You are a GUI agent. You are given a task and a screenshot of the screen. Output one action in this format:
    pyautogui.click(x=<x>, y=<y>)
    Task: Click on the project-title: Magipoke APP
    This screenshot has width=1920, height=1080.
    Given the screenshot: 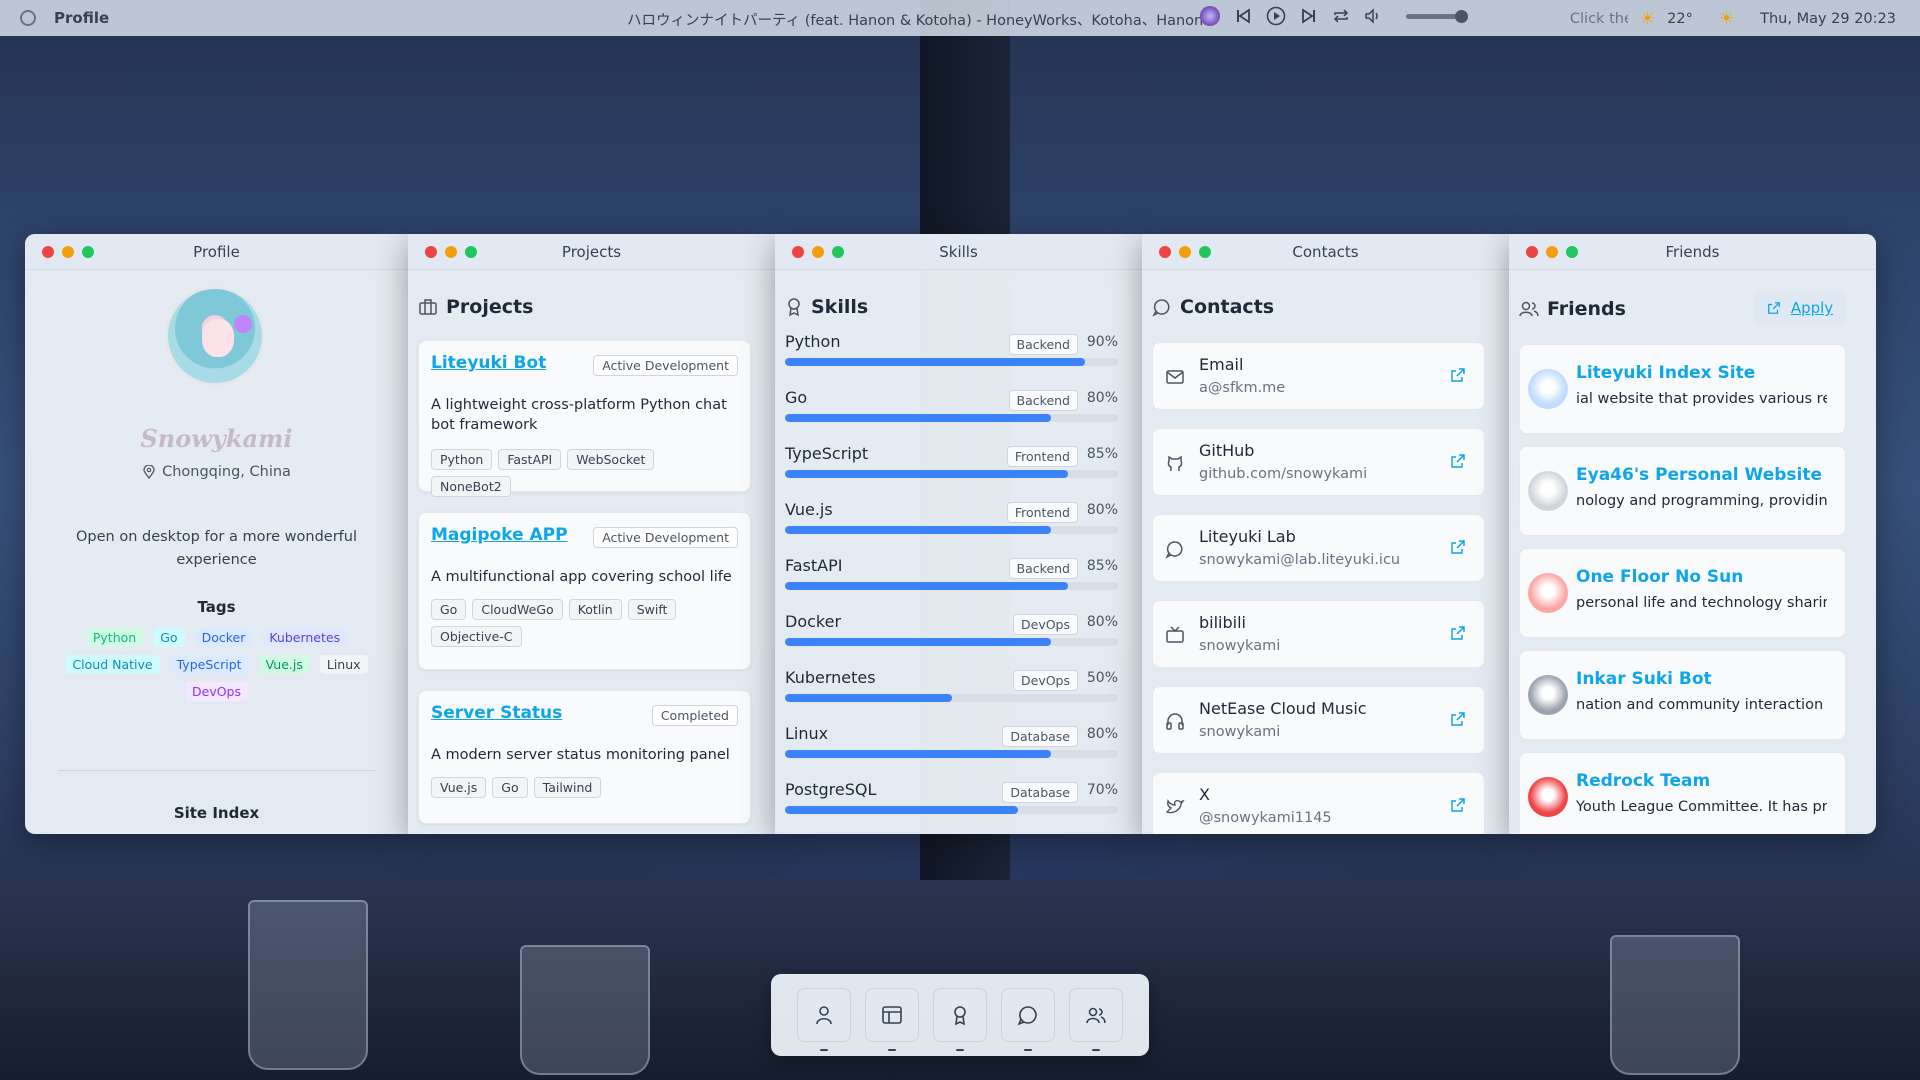 What is the action you would take?
    pyautogui.click(x=499, y=535)
    